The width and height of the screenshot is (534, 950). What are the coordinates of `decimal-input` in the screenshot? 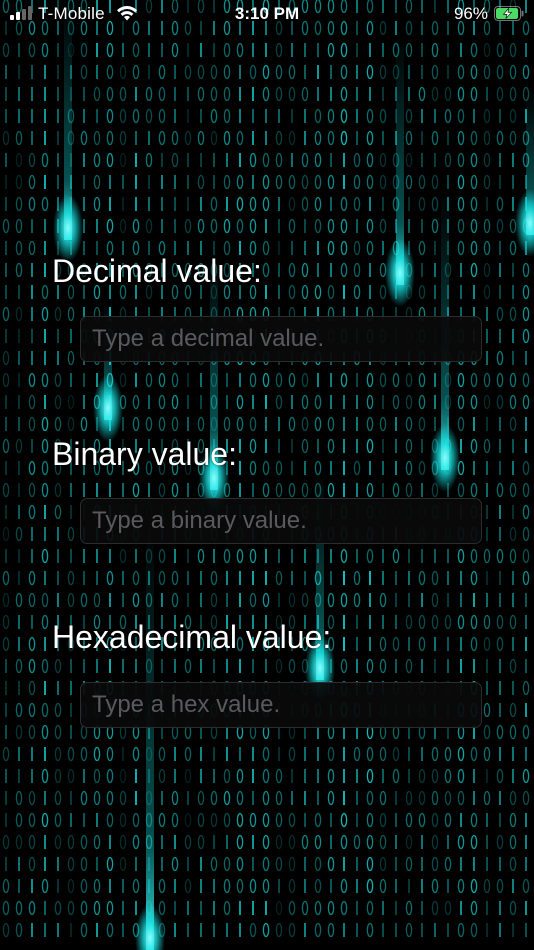 It's located at (281, 339).